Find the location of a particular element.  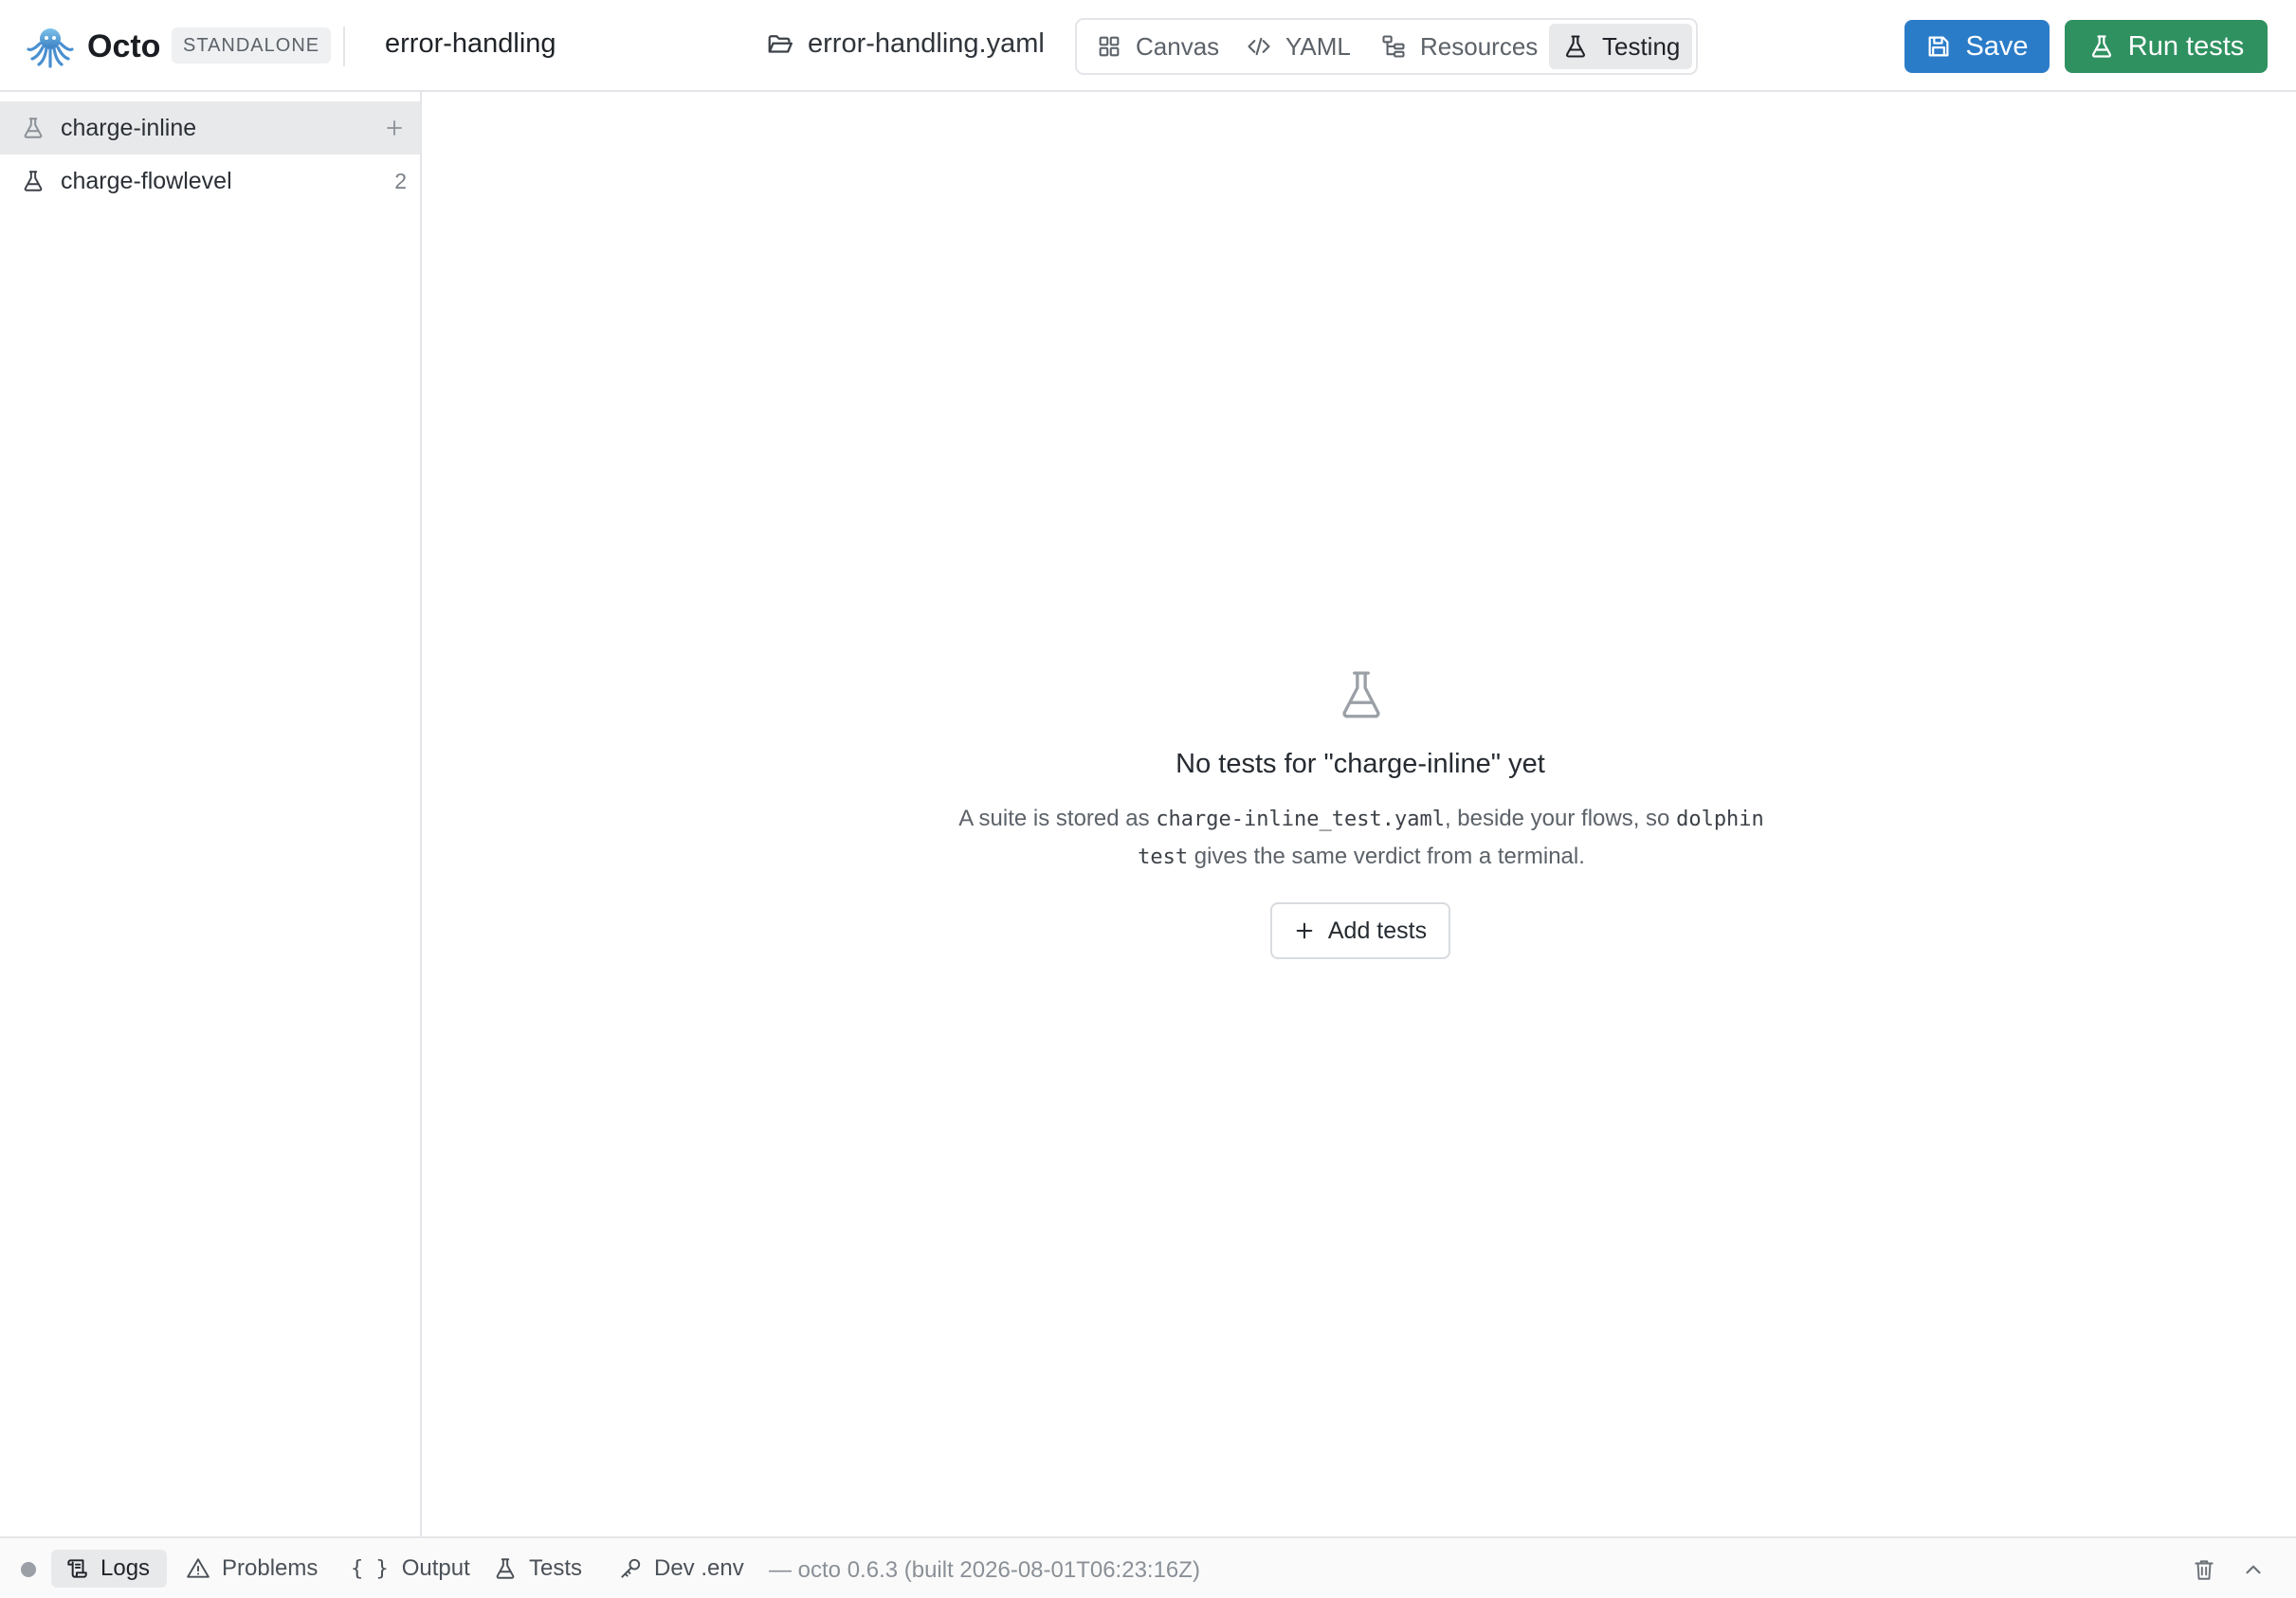

braces-icon: { } is located at coordinates (370, 1568).